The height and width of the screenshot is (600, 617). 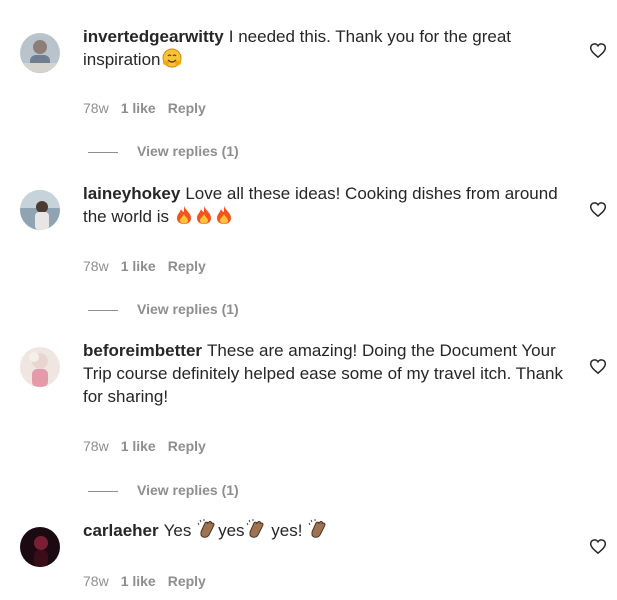 What do you see at coordinates (131, 193) in the screenshot?
I see `username-link: laineyhokey` at bounding box center [131, 193].